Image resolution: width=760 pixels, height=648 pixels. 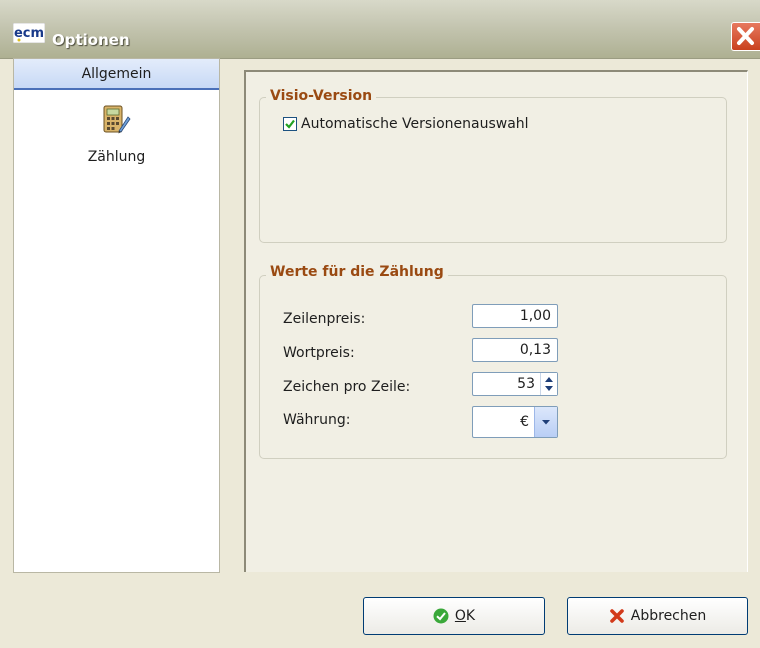 I want to click on currency-select: €, so click(x=515, y=422).